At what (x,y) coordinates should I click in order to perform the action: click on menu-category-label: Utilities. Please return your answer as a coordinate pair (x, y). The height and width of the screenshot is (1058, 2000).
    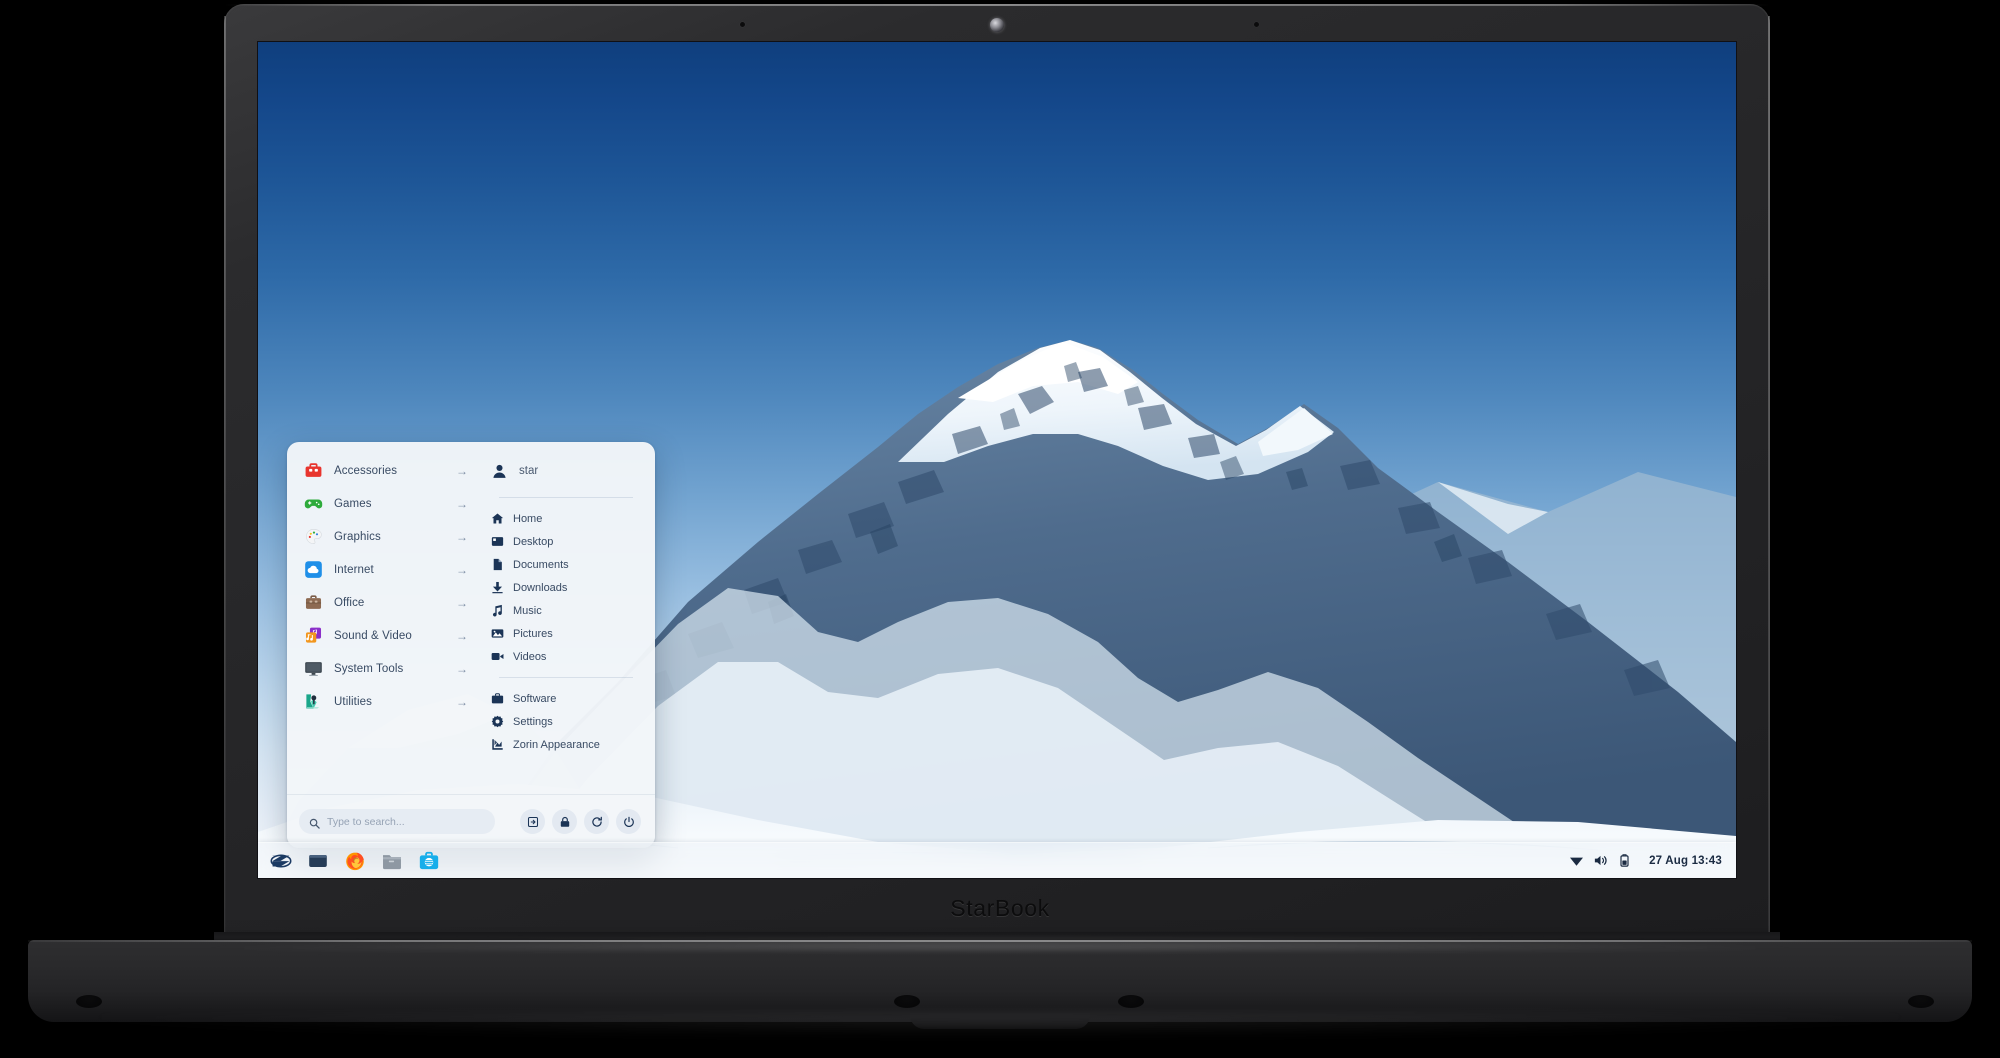
    Looking at the image, I should click on (353, 701).